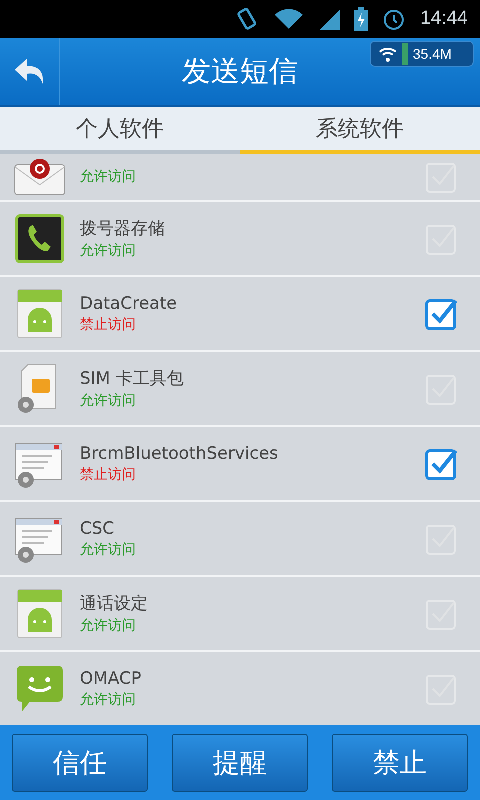  What do you see at coordinates (240, 539) in the screenshot?
I see `app-row: CSC 允许访问` at bounding box center [240, 539].